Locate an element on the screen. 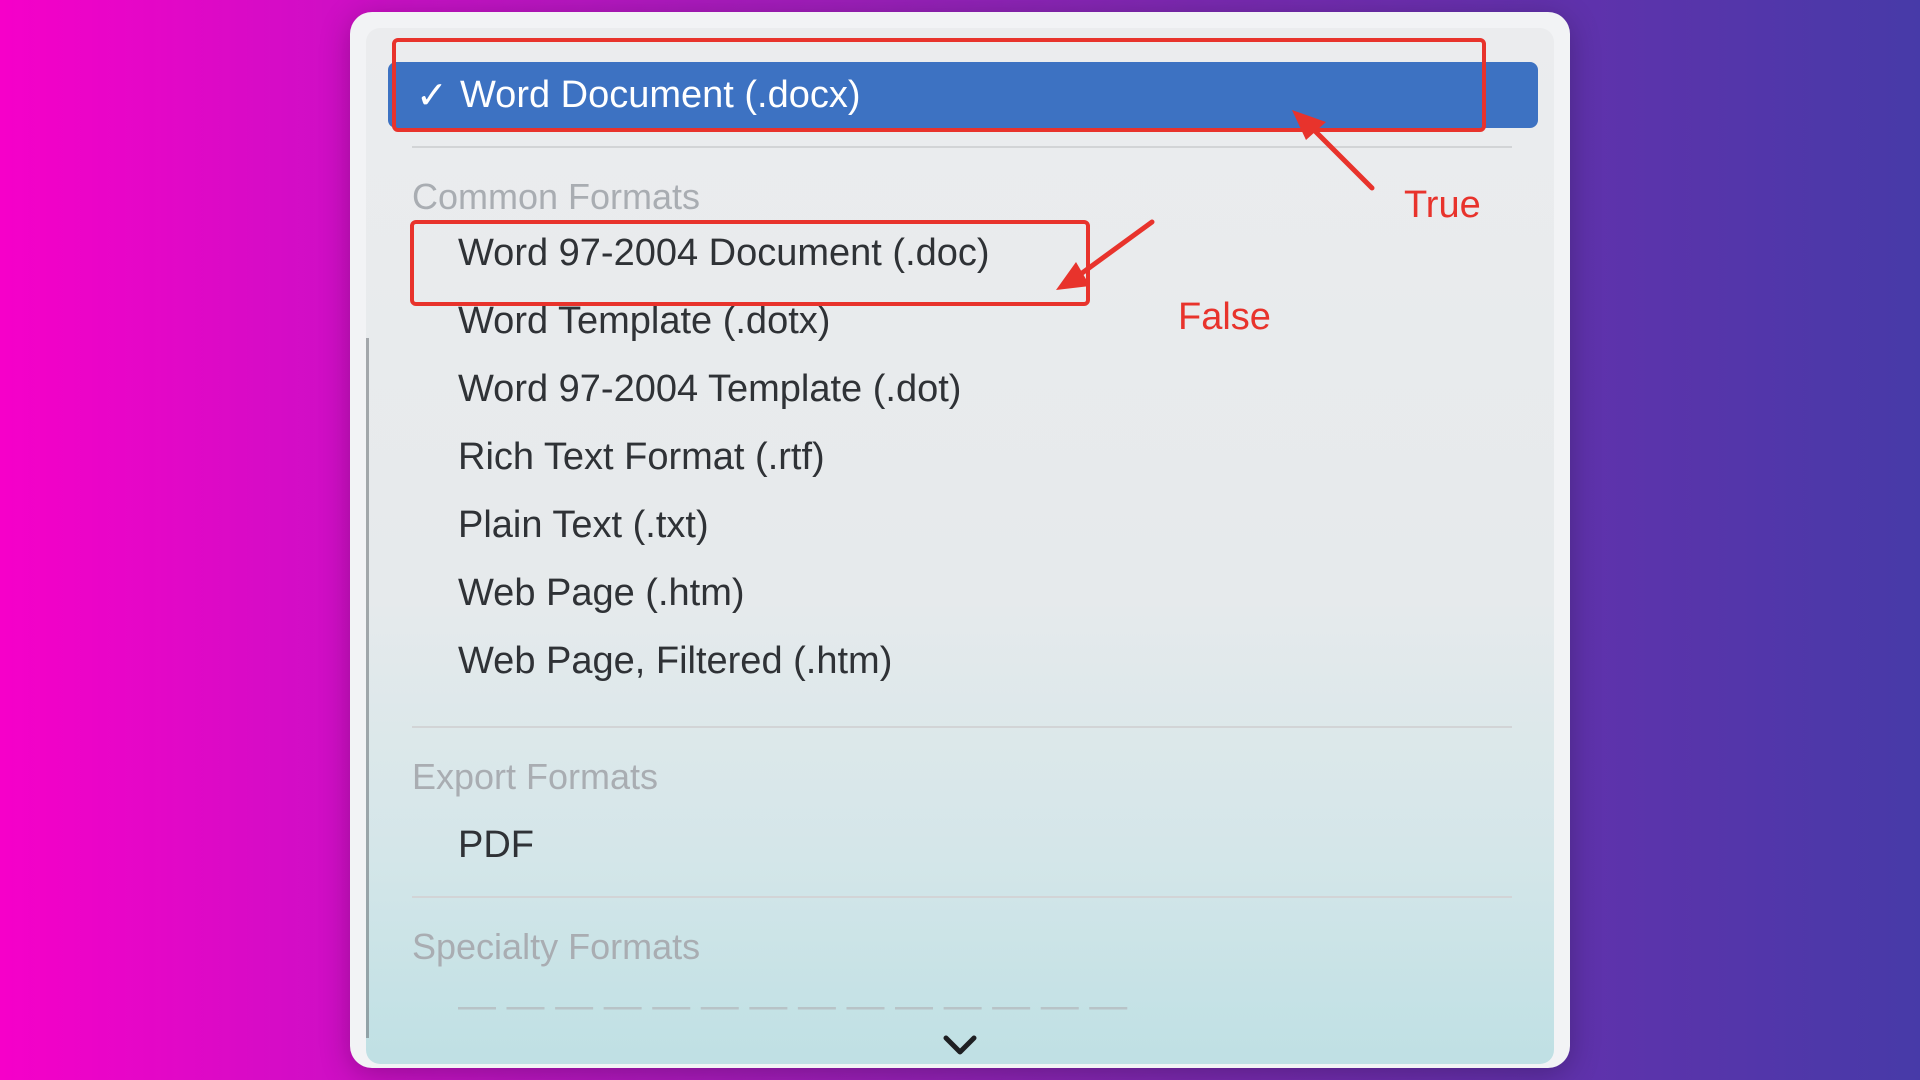 This screenshot has height=1080, width=1920. annotation-label-false: False is located at coordinates (1224, 317).